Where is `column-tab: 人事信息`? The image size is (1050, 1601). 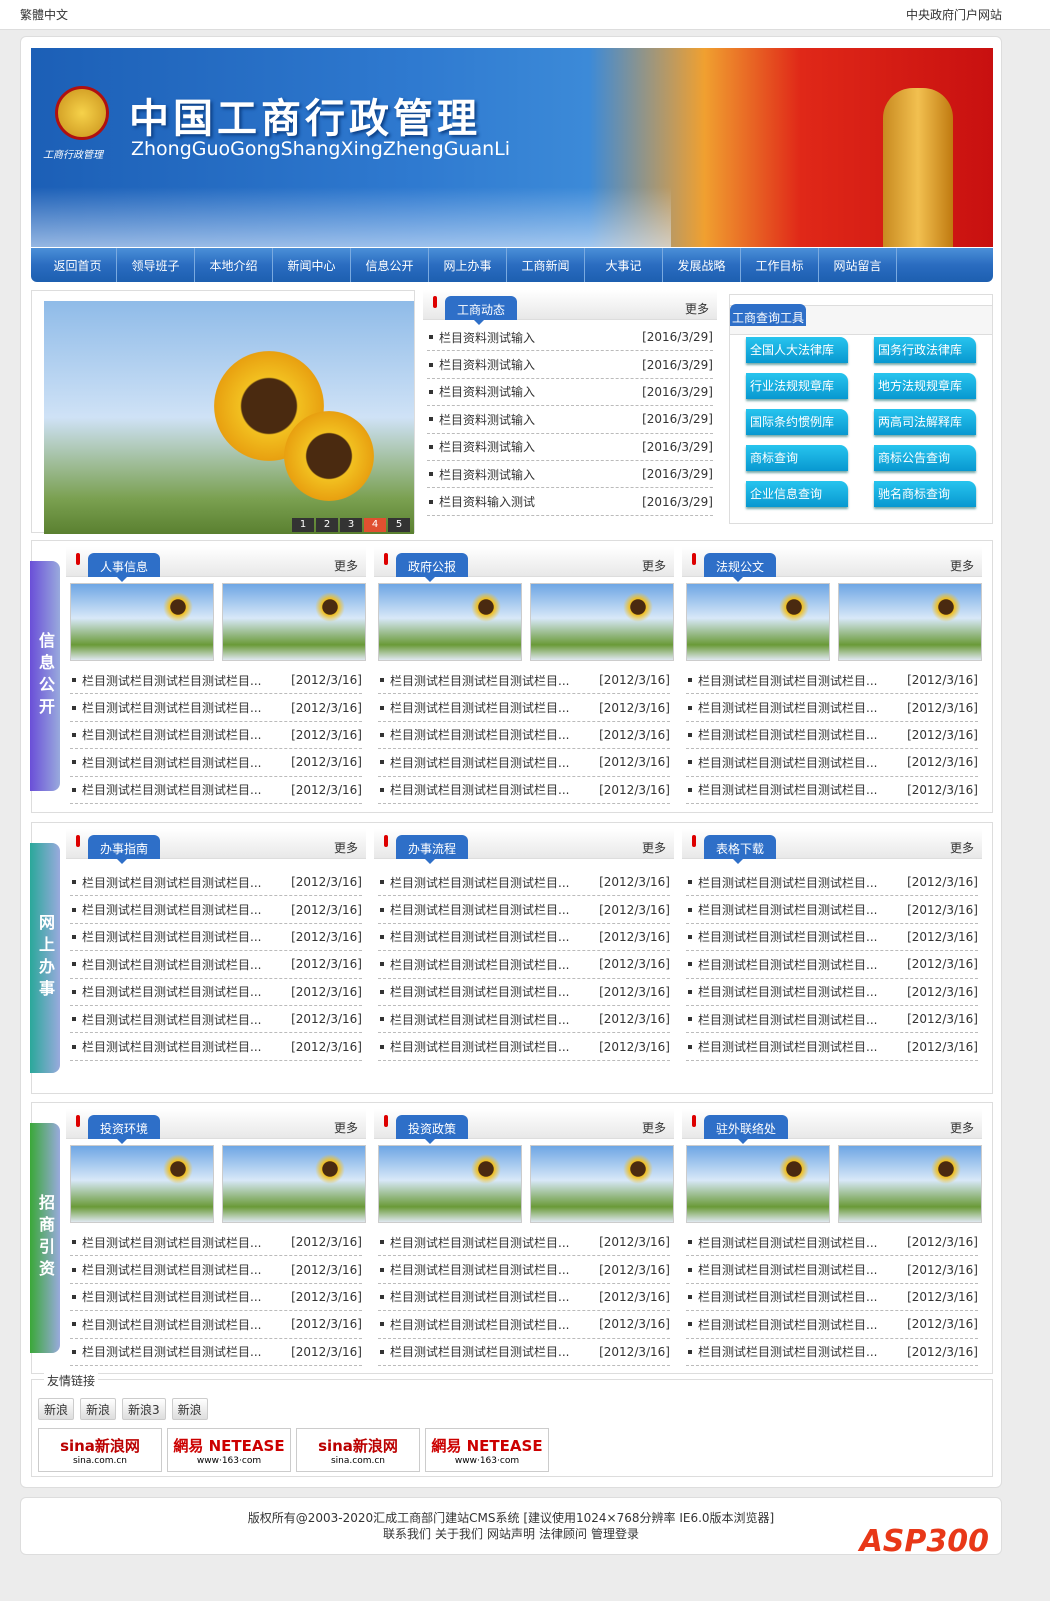
column-tab: 人事信息 is located at coordinates (124, 567).